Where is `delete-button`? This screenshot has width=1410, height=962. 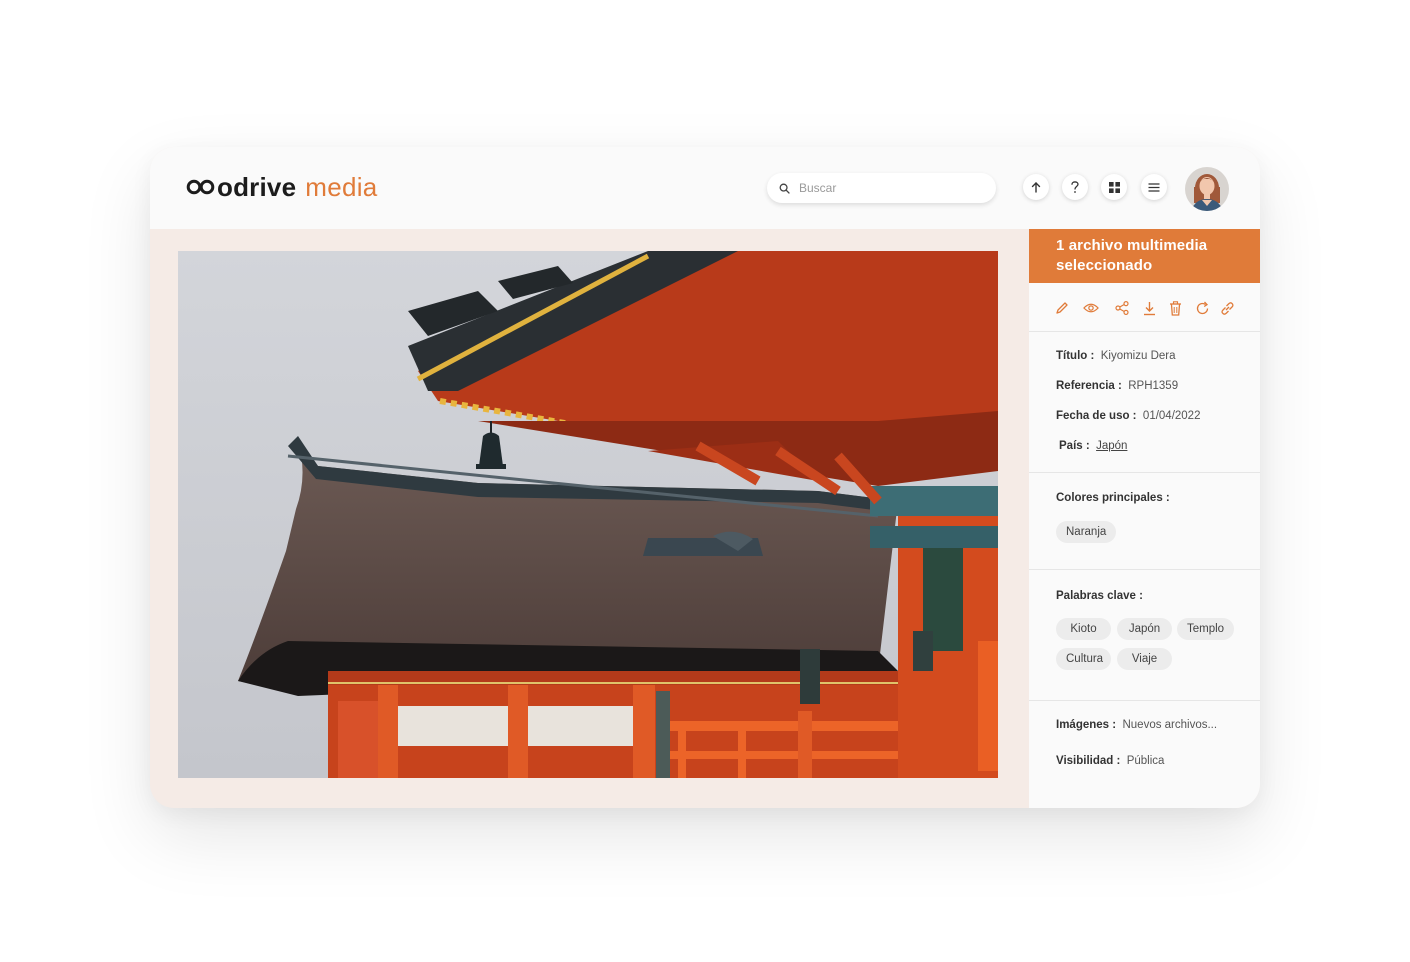
delete-button is located at coordinates (1175, 308).